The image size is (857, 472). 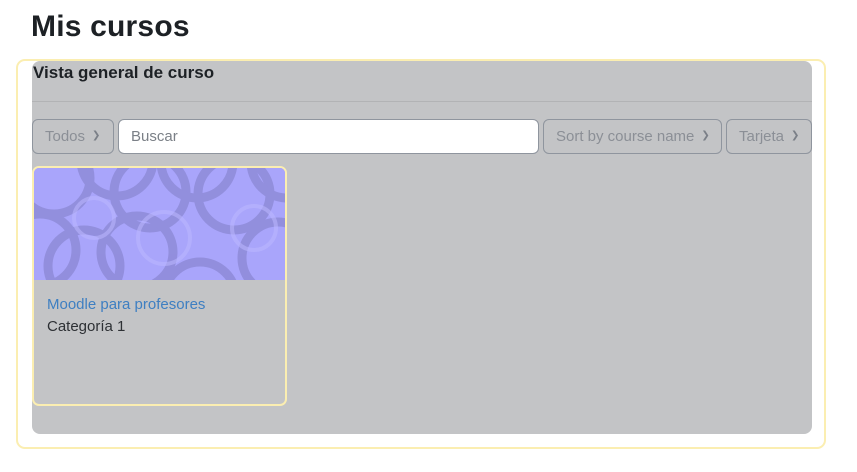 I want to click on grouping-dropdown: Todos ❯, so click(x=73, y=136).